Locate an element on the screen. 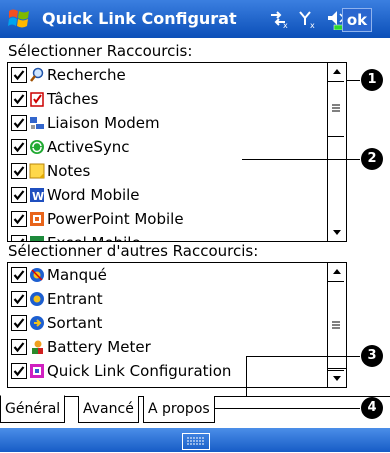 This screenshot has height=453, width=390. title-bar: Quick Link Configurat x x ok is located at coordinates (195, 19).